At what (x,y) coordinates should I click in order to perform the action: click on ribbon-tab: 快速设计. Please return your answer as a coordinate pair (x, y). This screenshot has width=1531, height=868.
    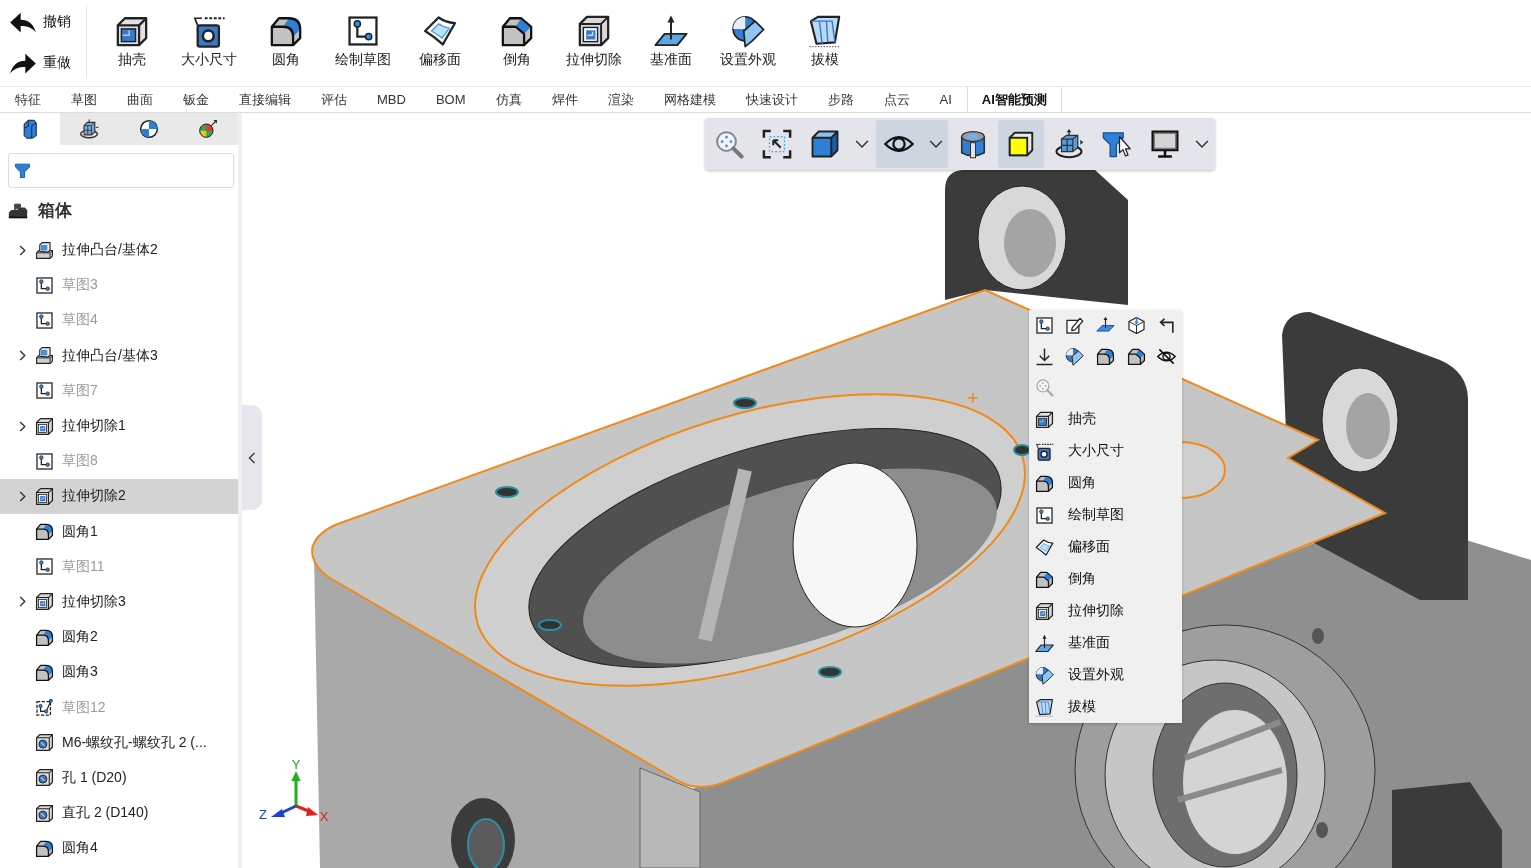
    Looking at the image, I should click on (771, 99).